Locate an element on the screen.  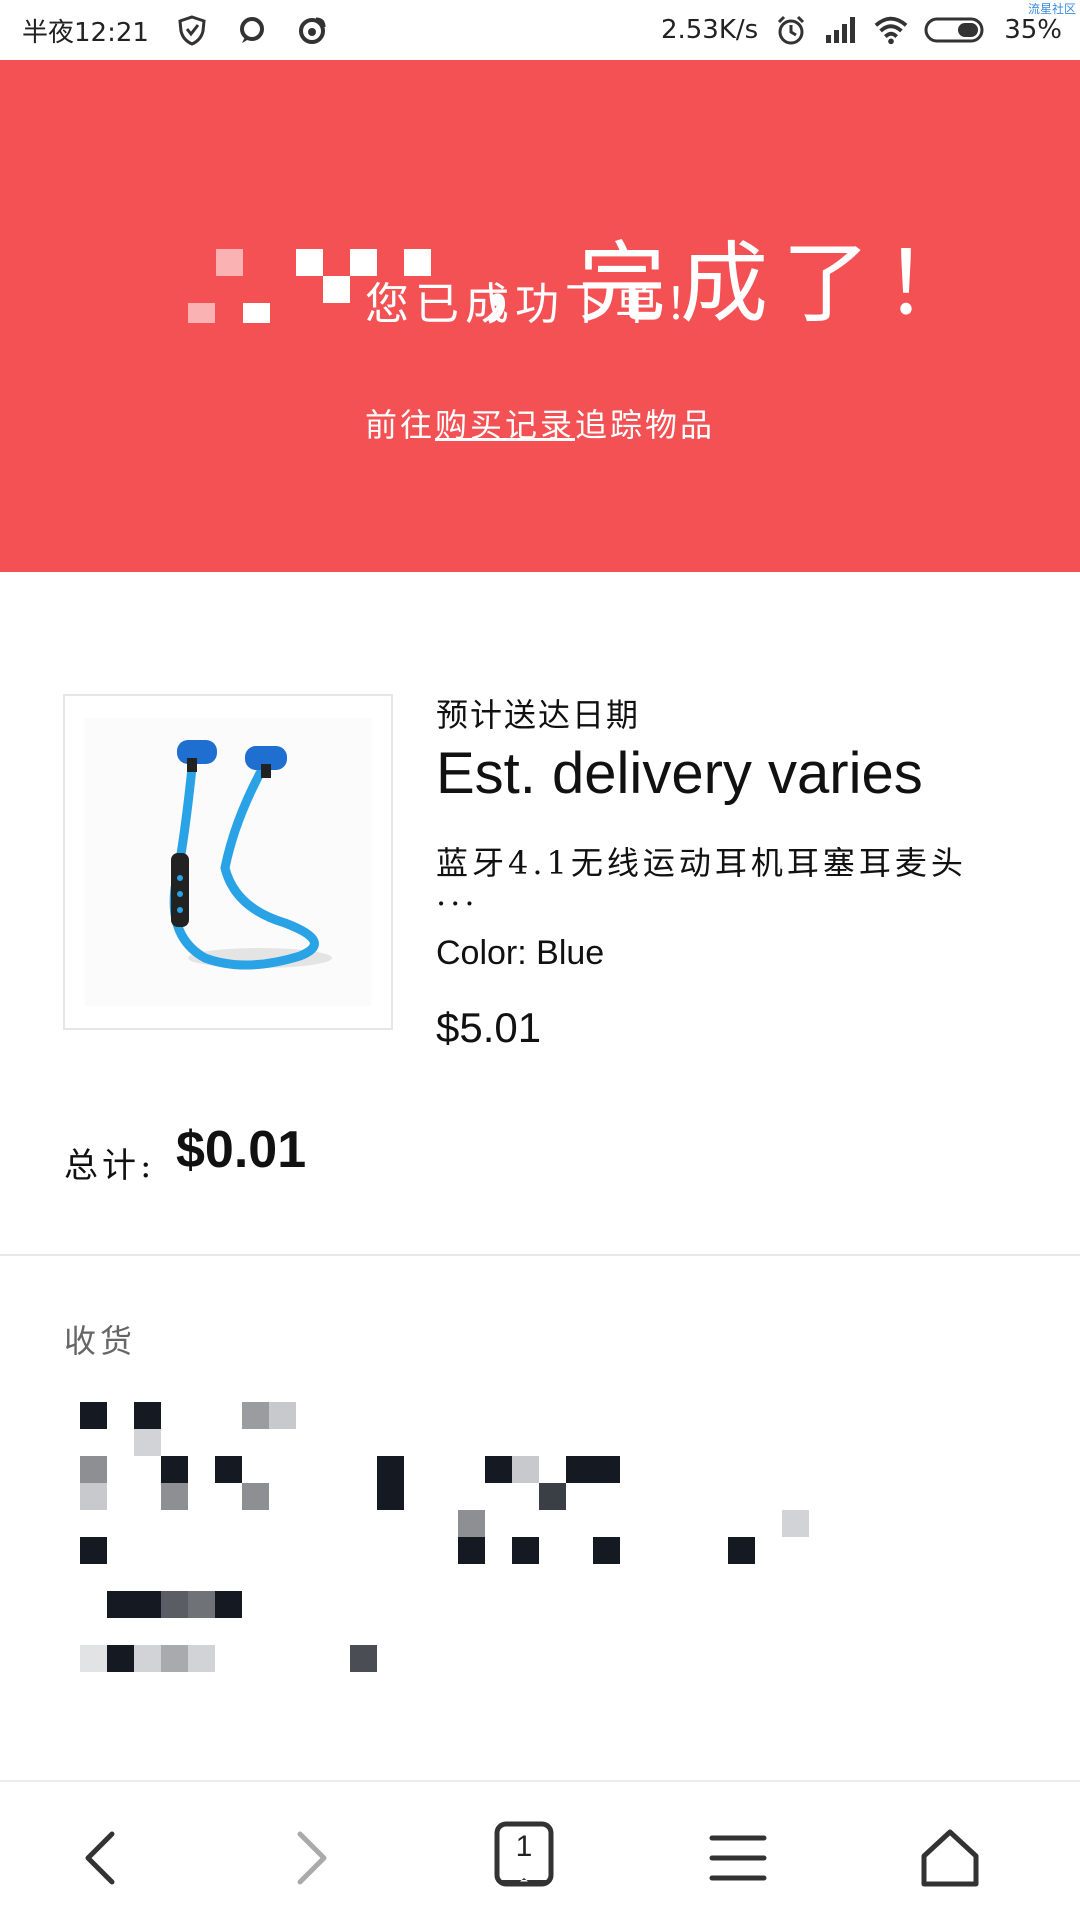
total-value: $0.01 is located at coordinates (241, 1150).